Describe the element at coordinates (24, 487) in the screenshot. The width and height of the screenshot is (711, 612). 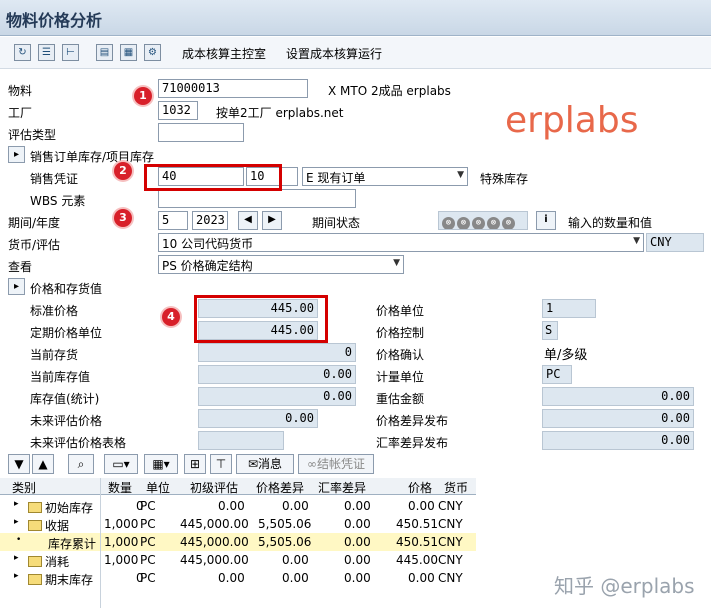
I see `col-category: 类别` at that location.